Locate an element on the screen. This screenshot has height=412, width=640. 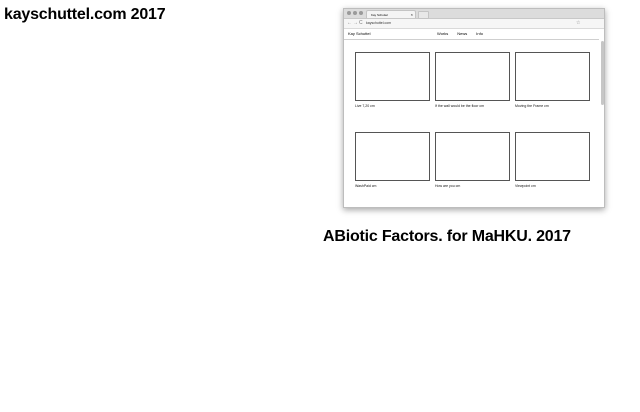
browser-tab-bar: Kay Schuttel × is located at coordinates (474, 14).